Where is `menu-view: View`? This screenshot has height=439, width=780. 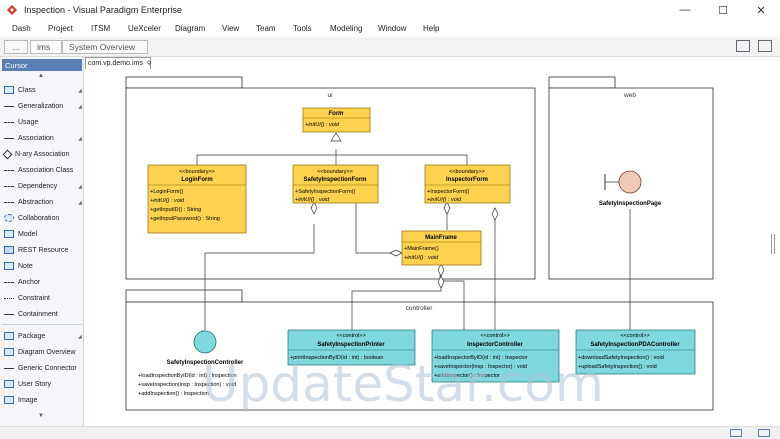 menu-view: View is located at coordinates (230, 28).